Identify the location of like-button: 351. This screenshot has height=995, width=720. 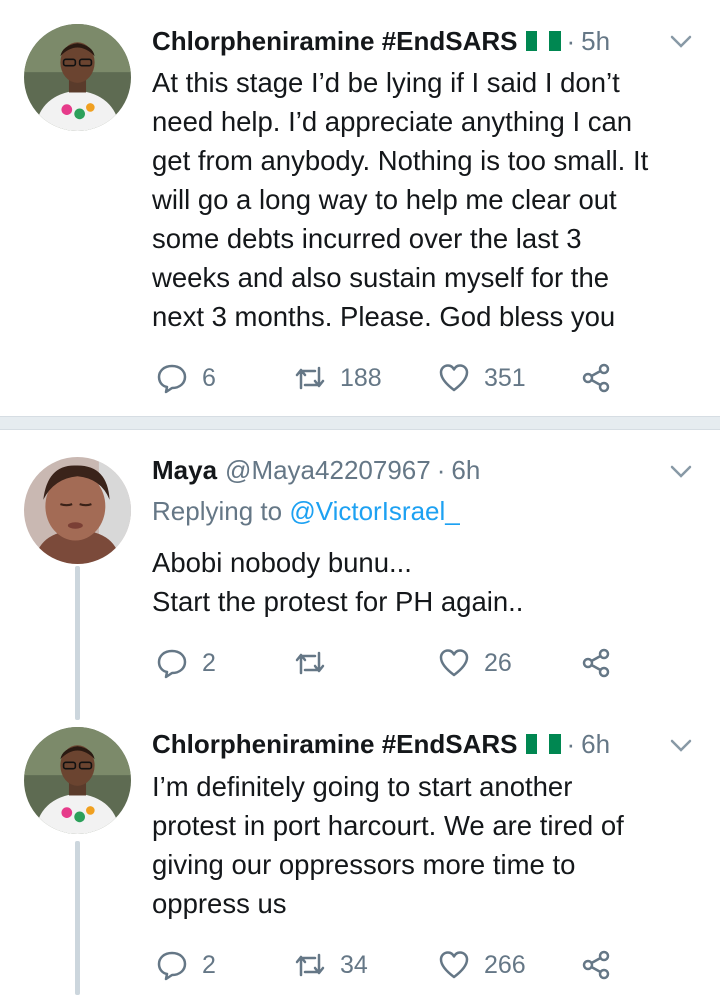
(482, 378).